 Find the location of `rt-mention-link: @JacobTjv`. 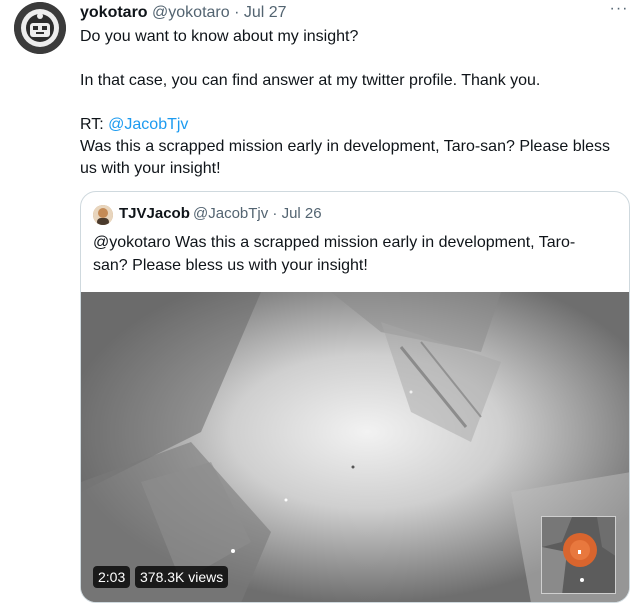

rt-mention-link: @JacobTjv is located at coordinates (148, 124).